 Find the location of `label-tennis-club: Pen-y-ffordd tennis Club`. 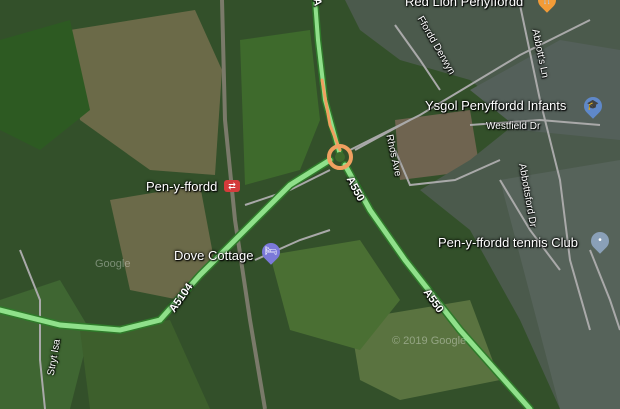

label-tennis-club: Pen-y-ffordd tennis Club is located at coordinates (508, 242).